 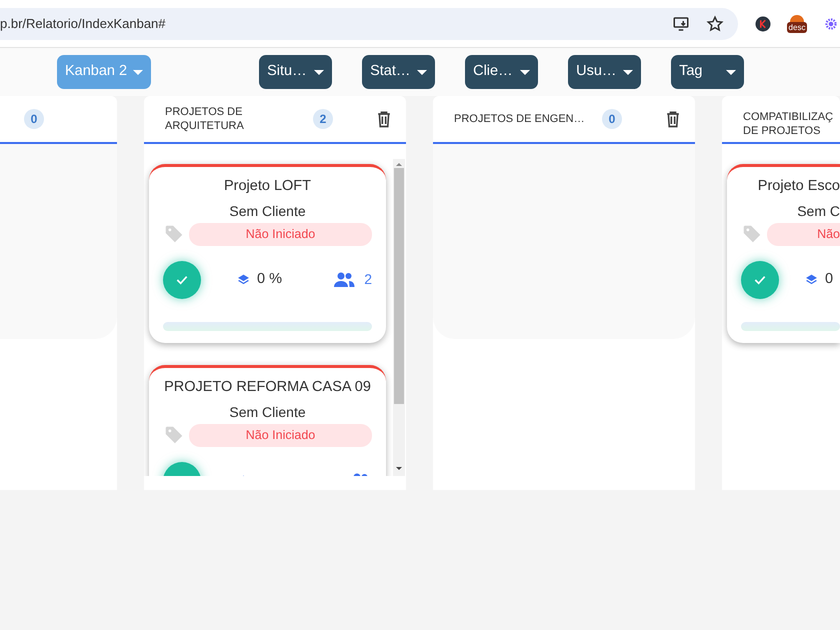 I want to click on client-name: Sem C, so click(x=818, y=211).